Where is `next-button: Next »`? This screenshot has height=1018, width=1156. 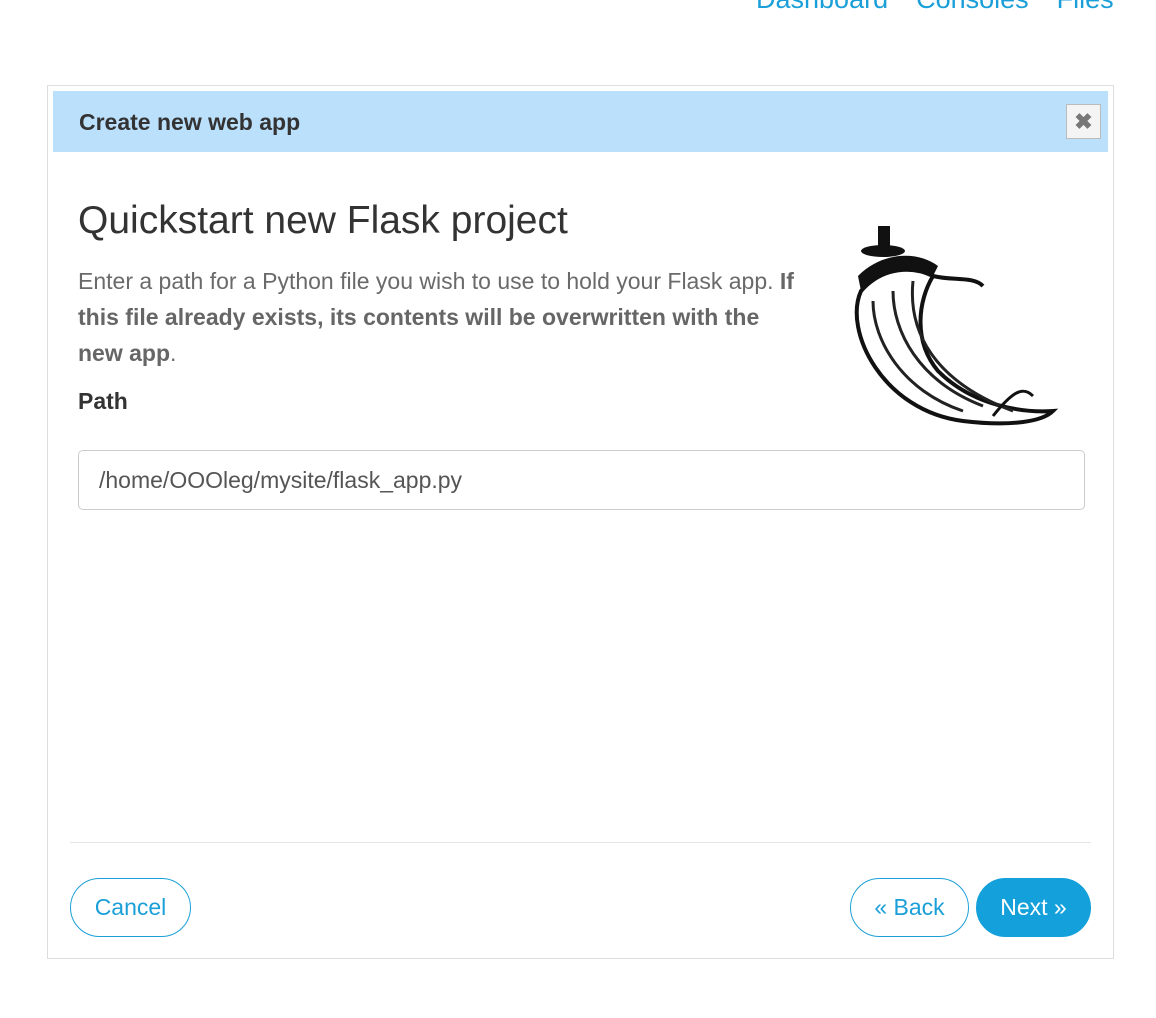 next-button: Next » is located at coordinates (1033, 907).